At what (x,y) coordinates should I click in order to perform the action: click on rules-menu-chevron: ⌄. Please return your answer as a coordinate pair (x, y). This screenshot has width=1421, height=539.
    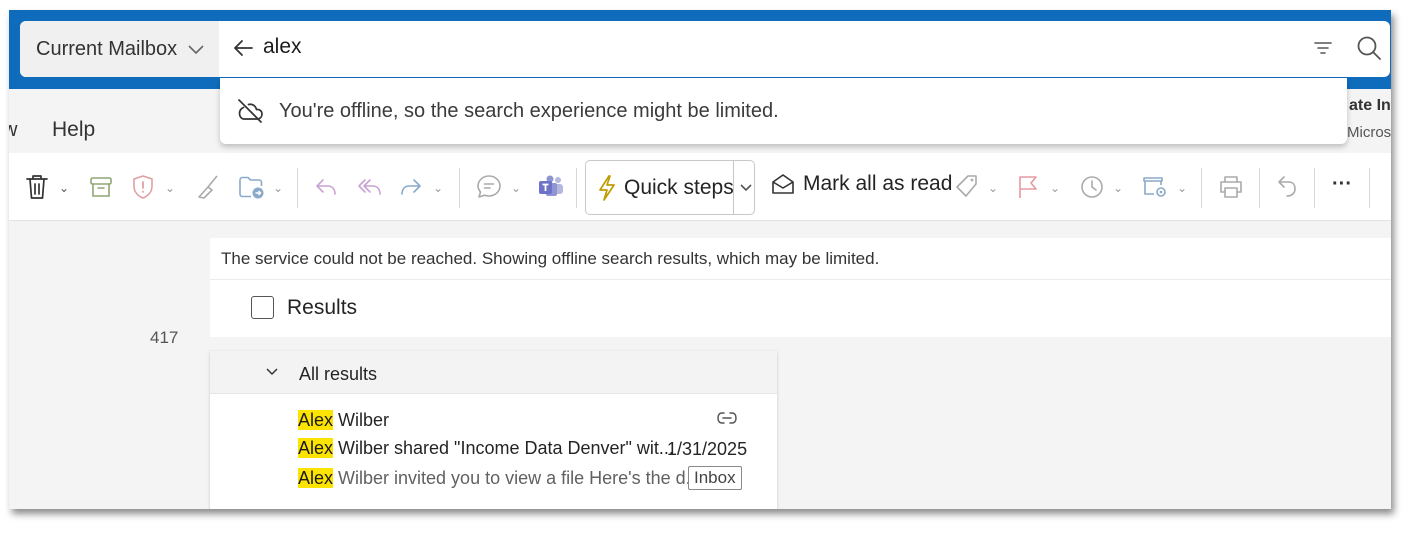
    Looking at the image, I should click on (1182, 188).